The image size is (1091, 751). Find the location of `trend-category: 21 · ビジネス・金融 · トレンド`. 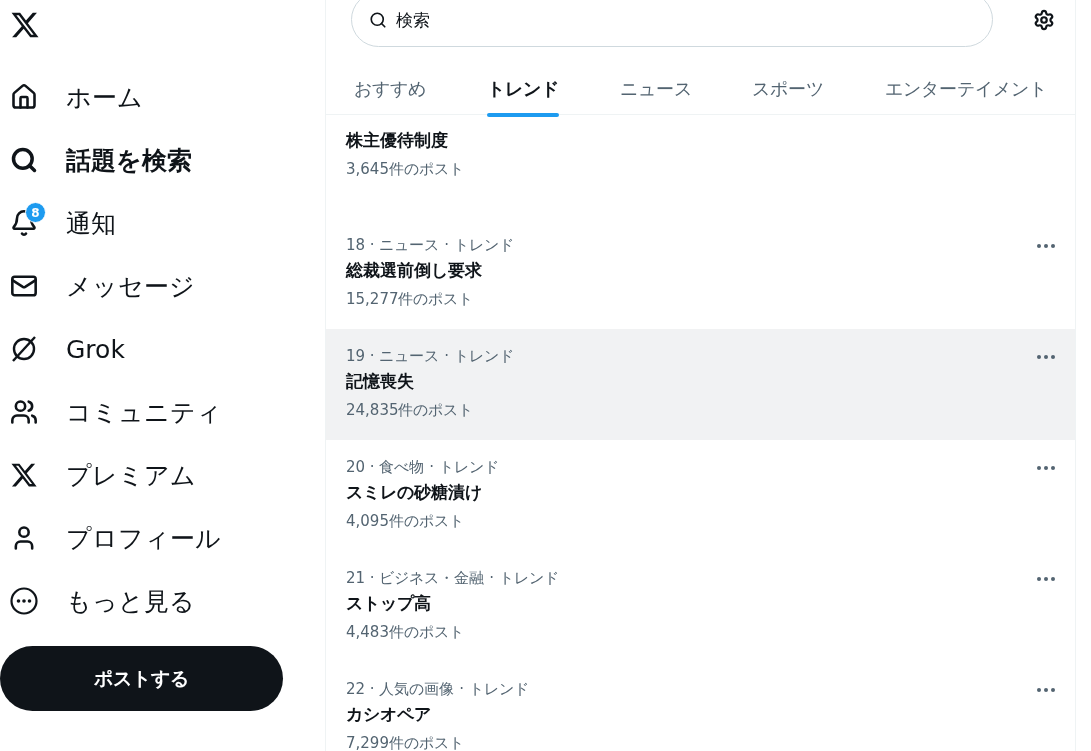

trend-category: 21 · ビジネス・金融 · トレンド is located at coordinates (452, 578).